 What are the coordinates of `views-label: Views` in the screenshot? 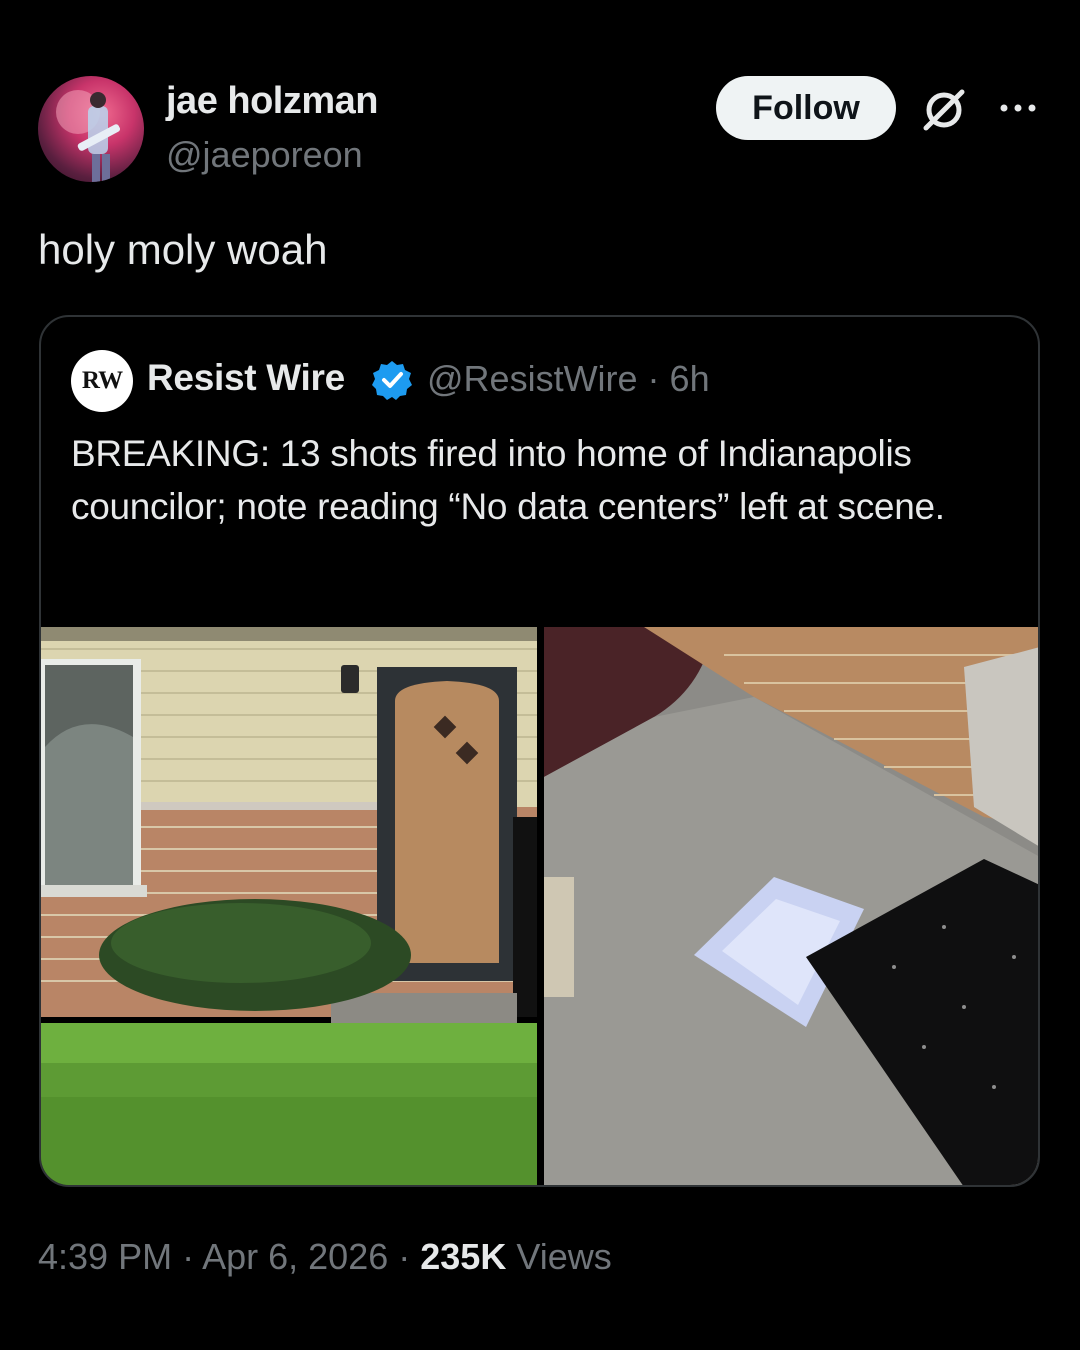 It's located at (564, 1256).